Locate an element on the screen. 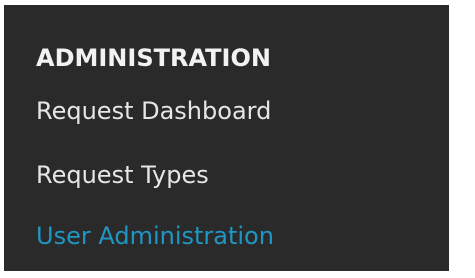 The width and height of the screenshot is (475, 278). menu-item-user-administration: User Administration is located at coordinates (155, 236).